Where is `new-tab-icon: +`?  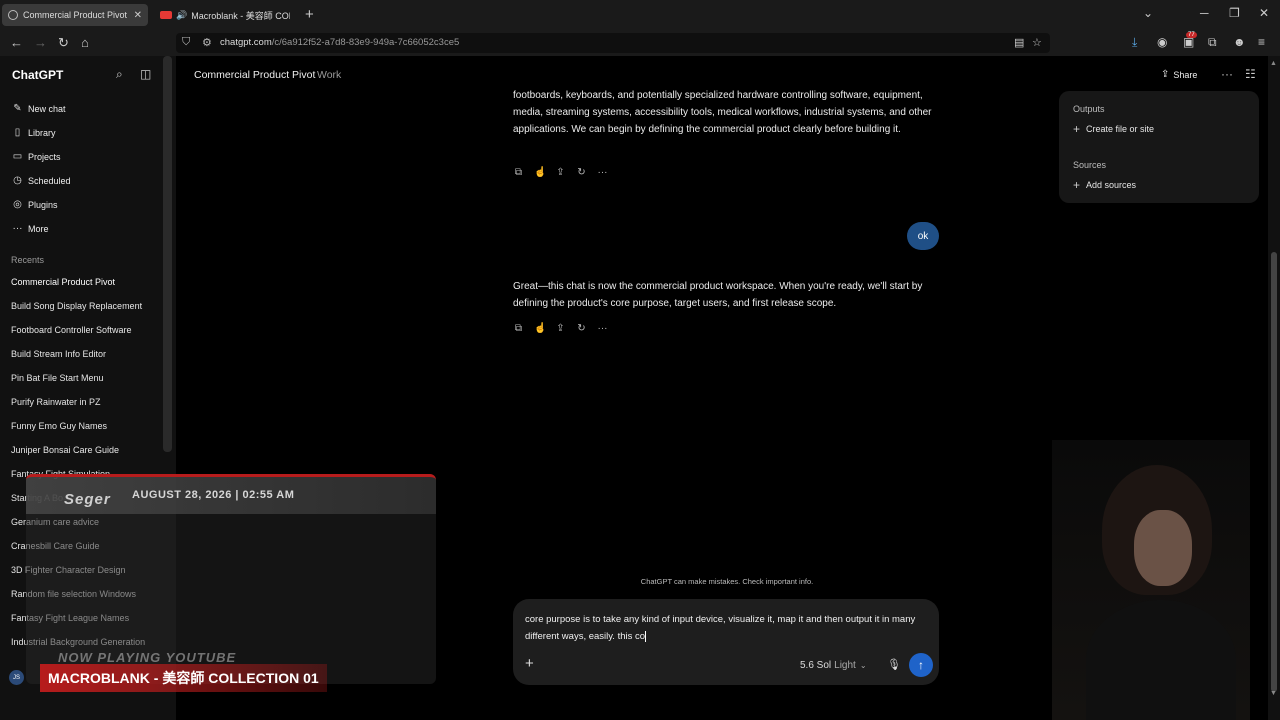 new-tab-icon: + is located at coordinates (309, 14).